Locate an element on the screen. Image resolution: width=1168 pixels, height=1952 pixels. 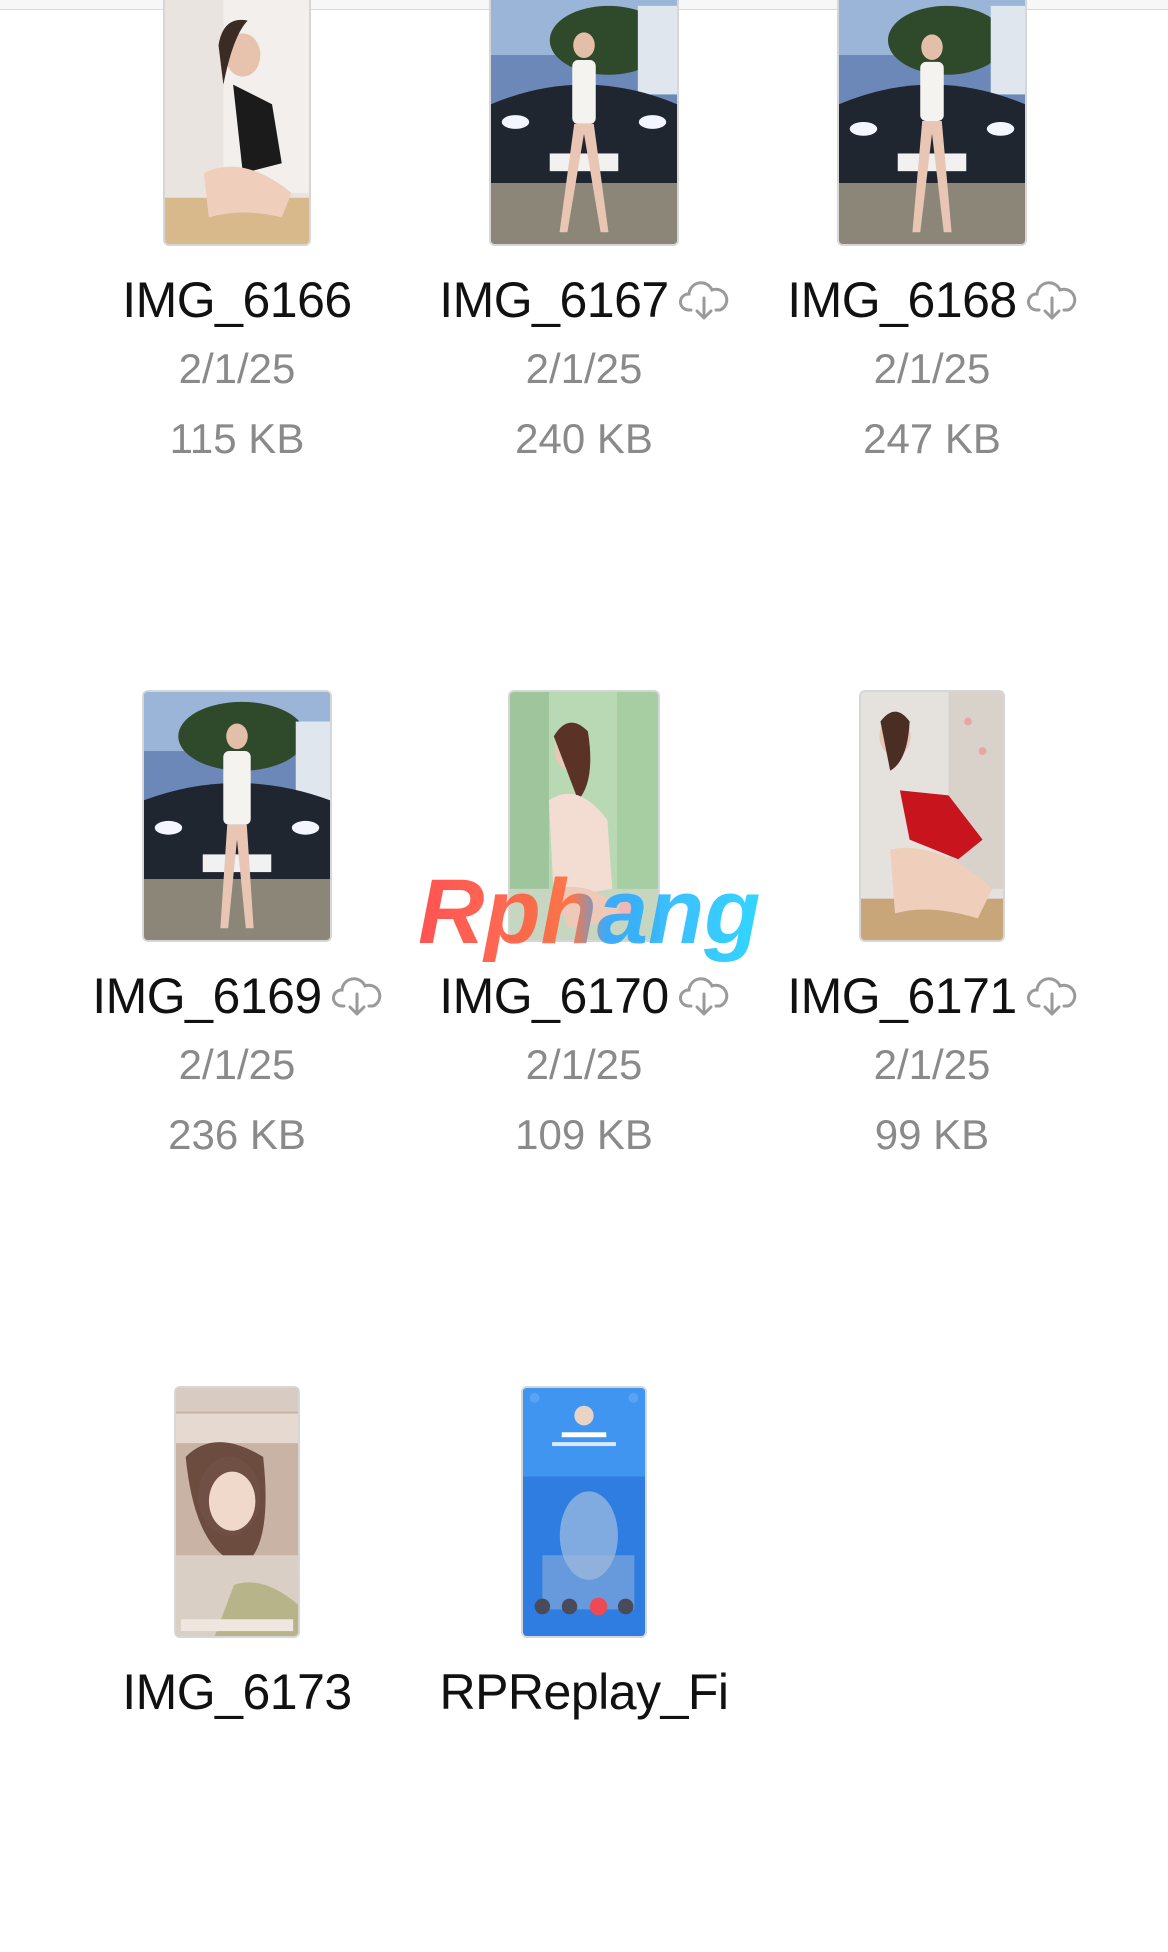
file-name-row: IMG_6170 is located at coordinates (584, 996).